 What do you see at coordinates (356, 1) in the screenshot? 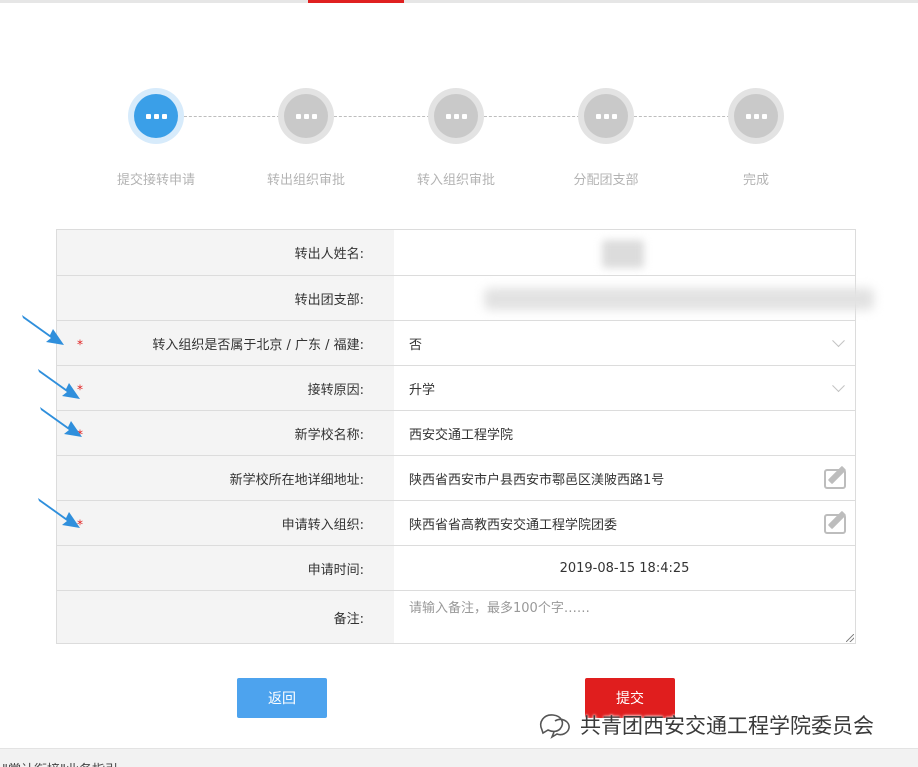
I see `active-tab-indicator` at bounding box center [356, 1].